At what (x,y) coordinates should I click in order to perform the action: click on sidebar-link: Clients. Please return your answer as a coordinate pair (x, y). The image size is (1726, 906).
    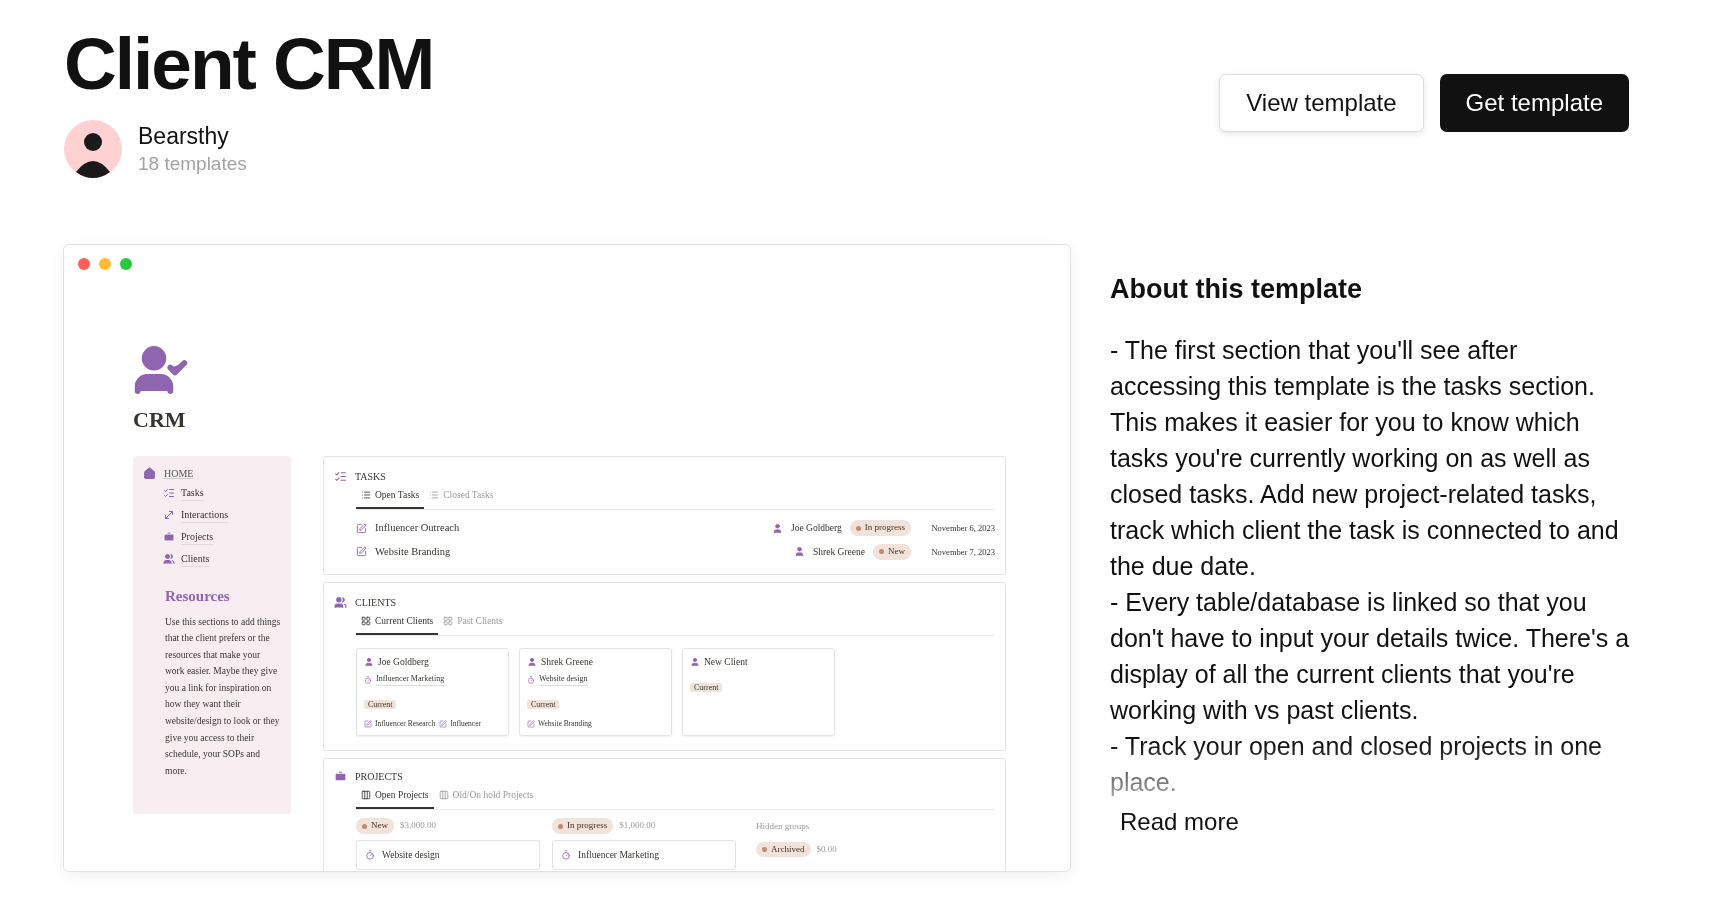
    Looking at the image, I should click on (195, 559).